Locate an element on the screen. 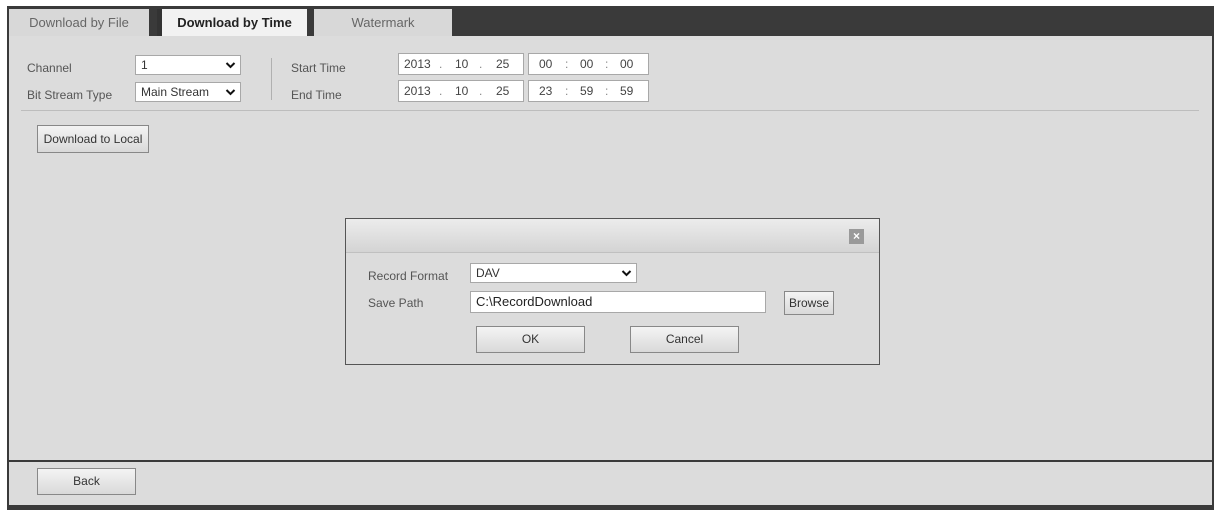 The height and width of the screenshot is (514, 1215). start-day: 25 is located at coordinates (502, 64).